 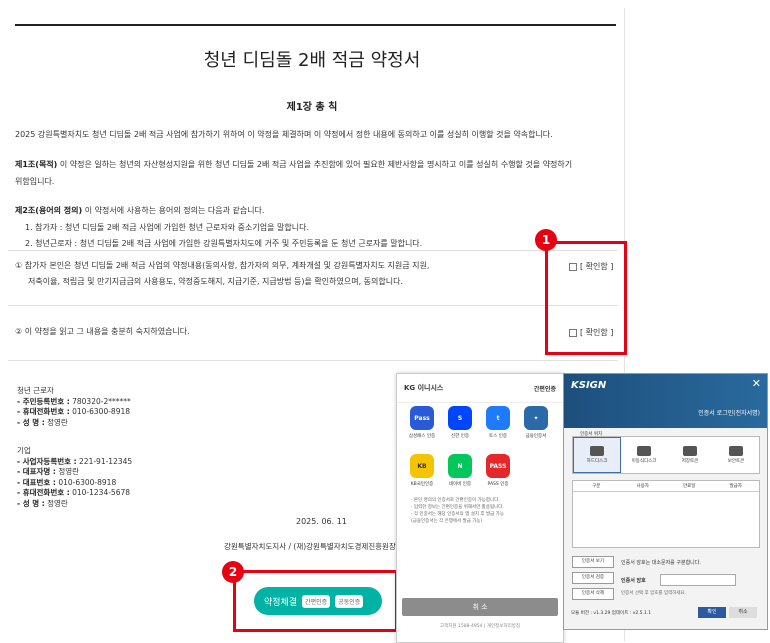 I want to click on kg-cancel-button: 취 소, so click(x=480, y=607).